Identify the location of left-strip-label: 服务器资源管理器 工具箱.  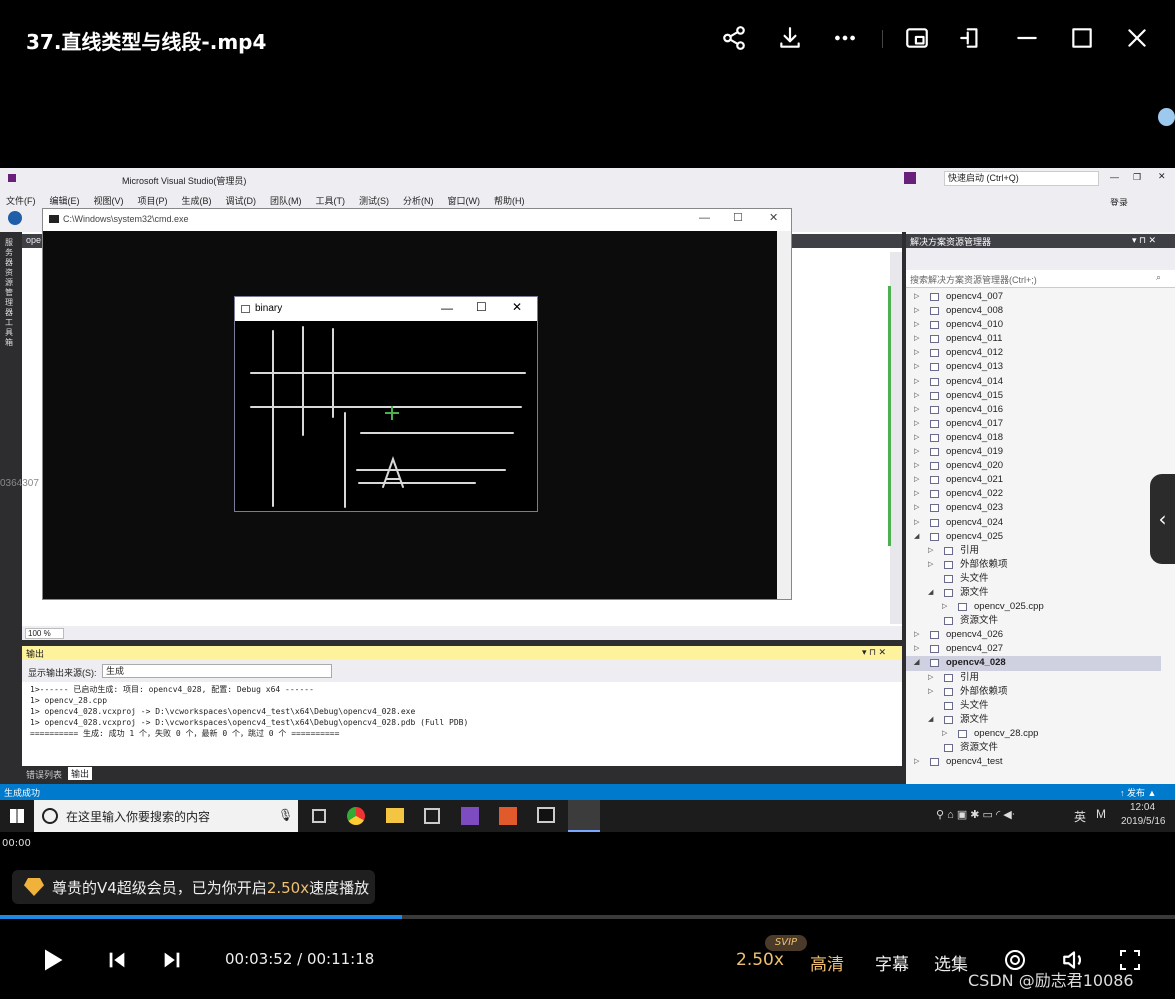
(10, 293).